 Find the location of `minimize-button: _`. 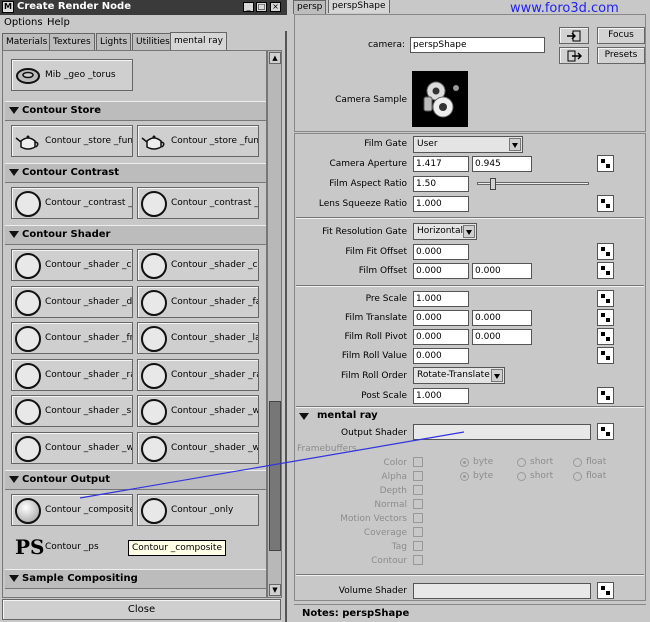

minimize-button: _ is located at coordinates (248, 7).